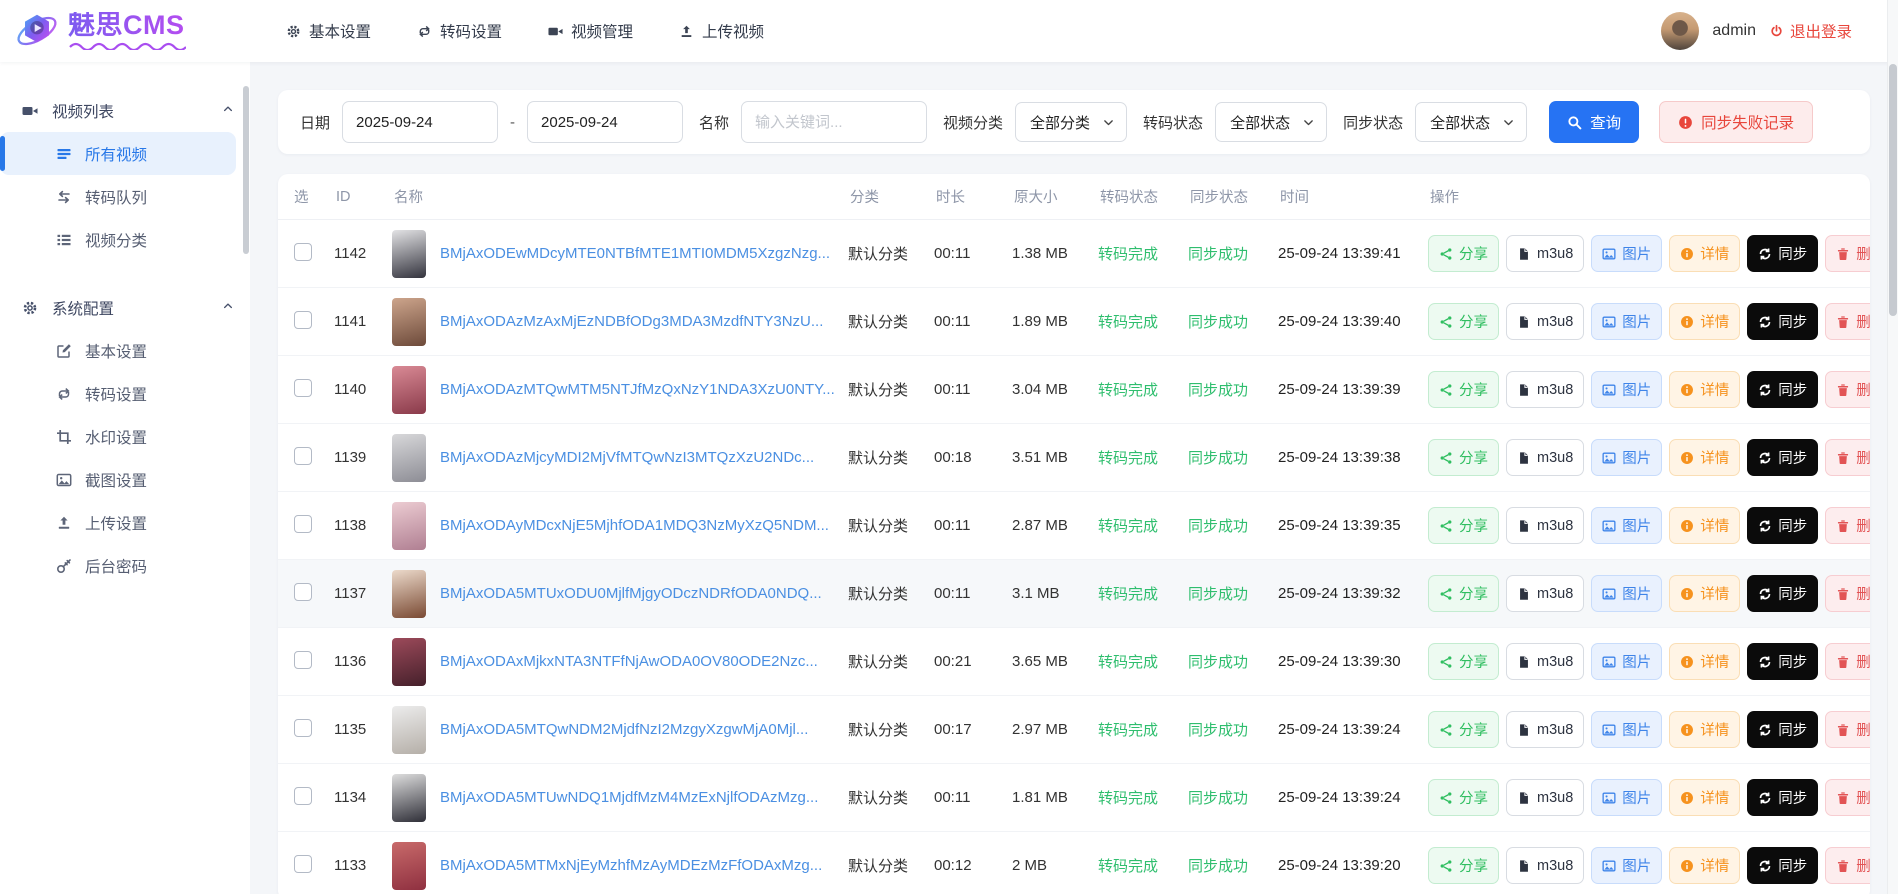 Image resolution: width=1898 pixels, height=894 pixels. I want to click on nav-item-视频管理: 视频管理, so click(590, 31).